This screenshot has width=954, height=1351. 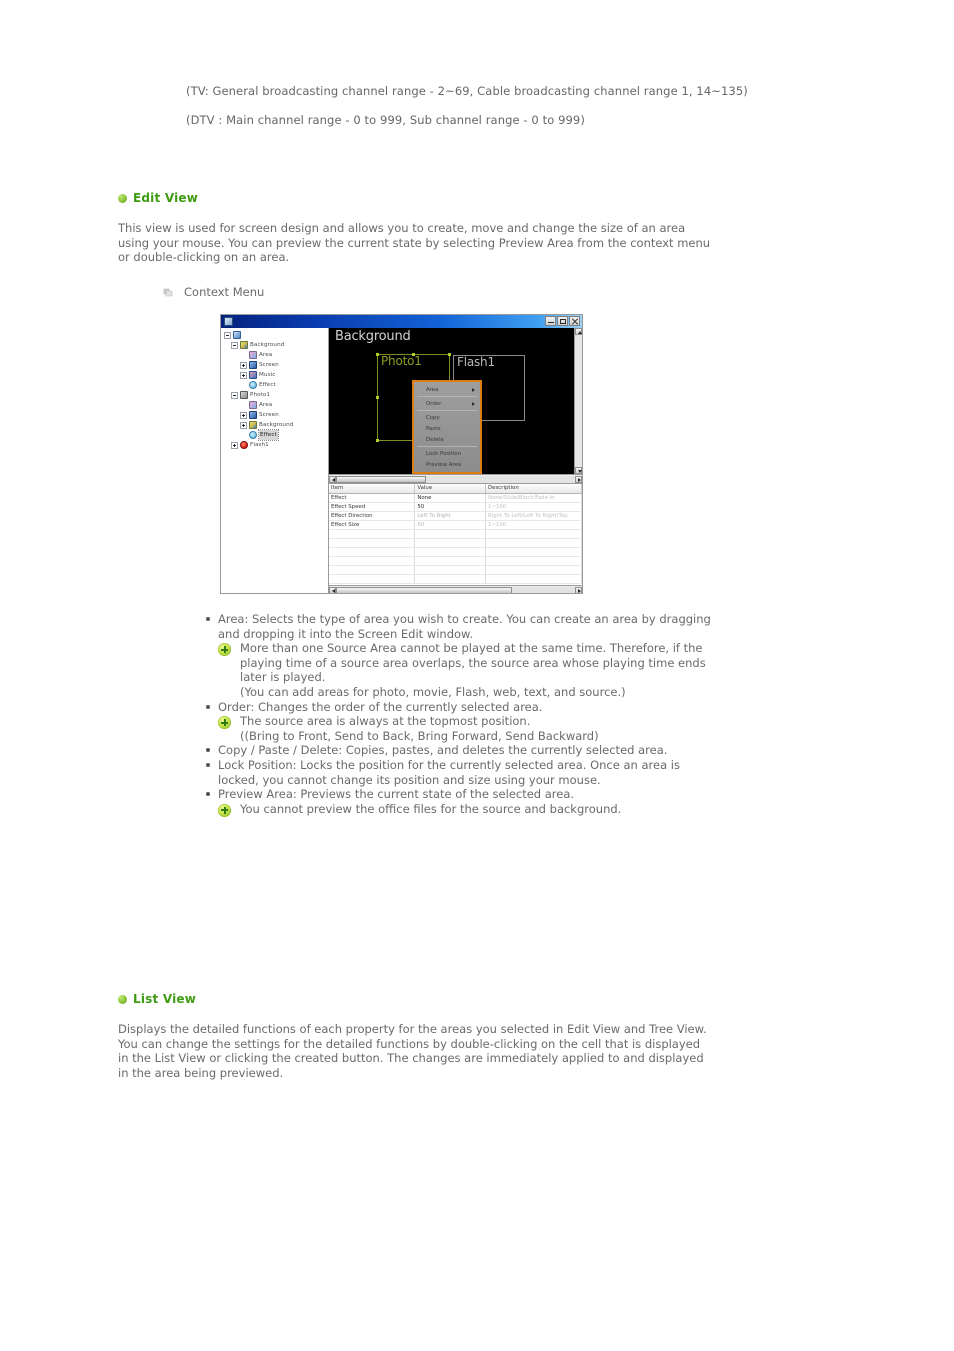 I want to click on tree-item-photo1-effect: Effect, so click(x=276, y=435).